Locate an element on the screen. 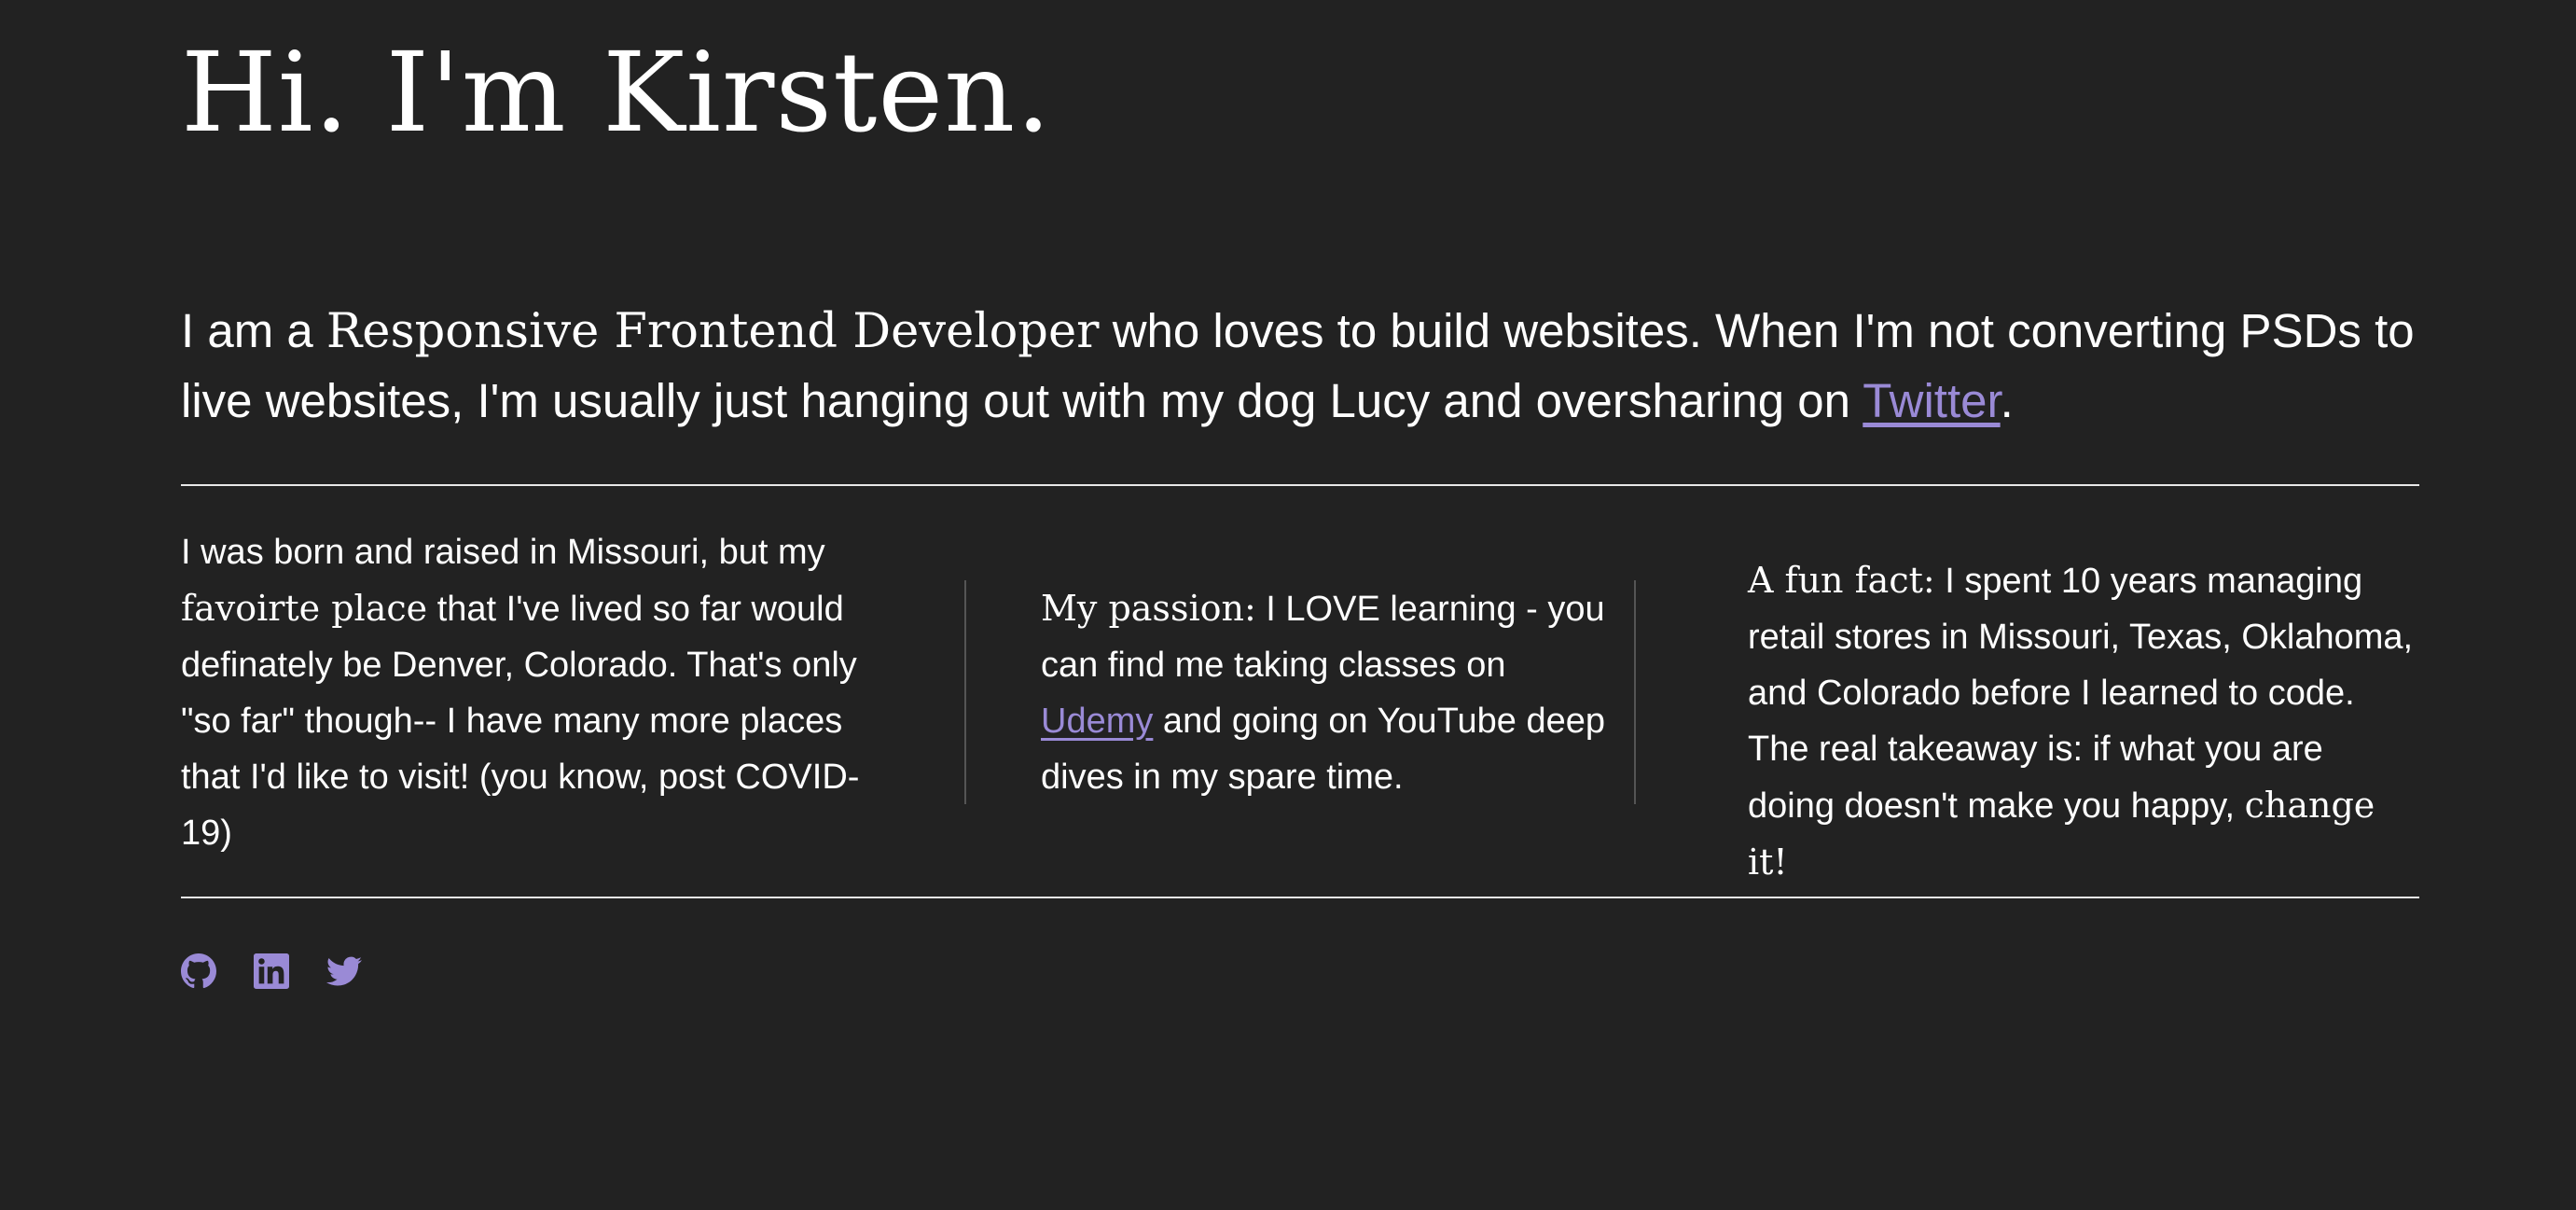  twitter-social-link is located at coordinates (344, 971).